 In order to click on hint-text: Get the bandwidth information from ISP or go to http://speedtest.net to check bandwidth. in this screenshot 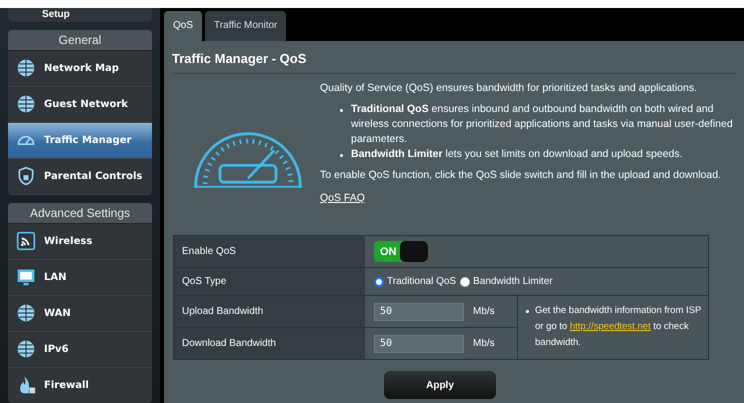, I will do `click(618, 327)`.